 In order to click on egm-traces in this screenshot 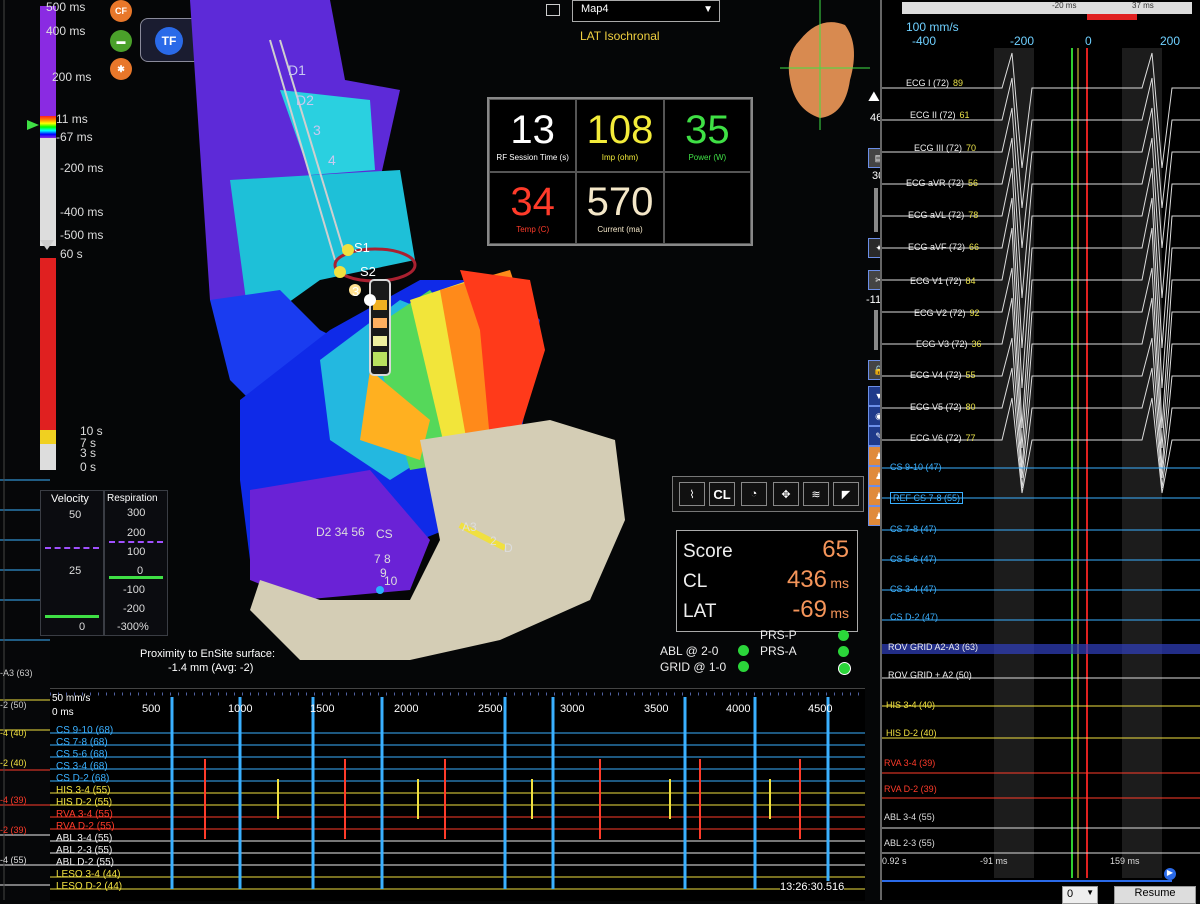, I will do `click(457, 791)`.